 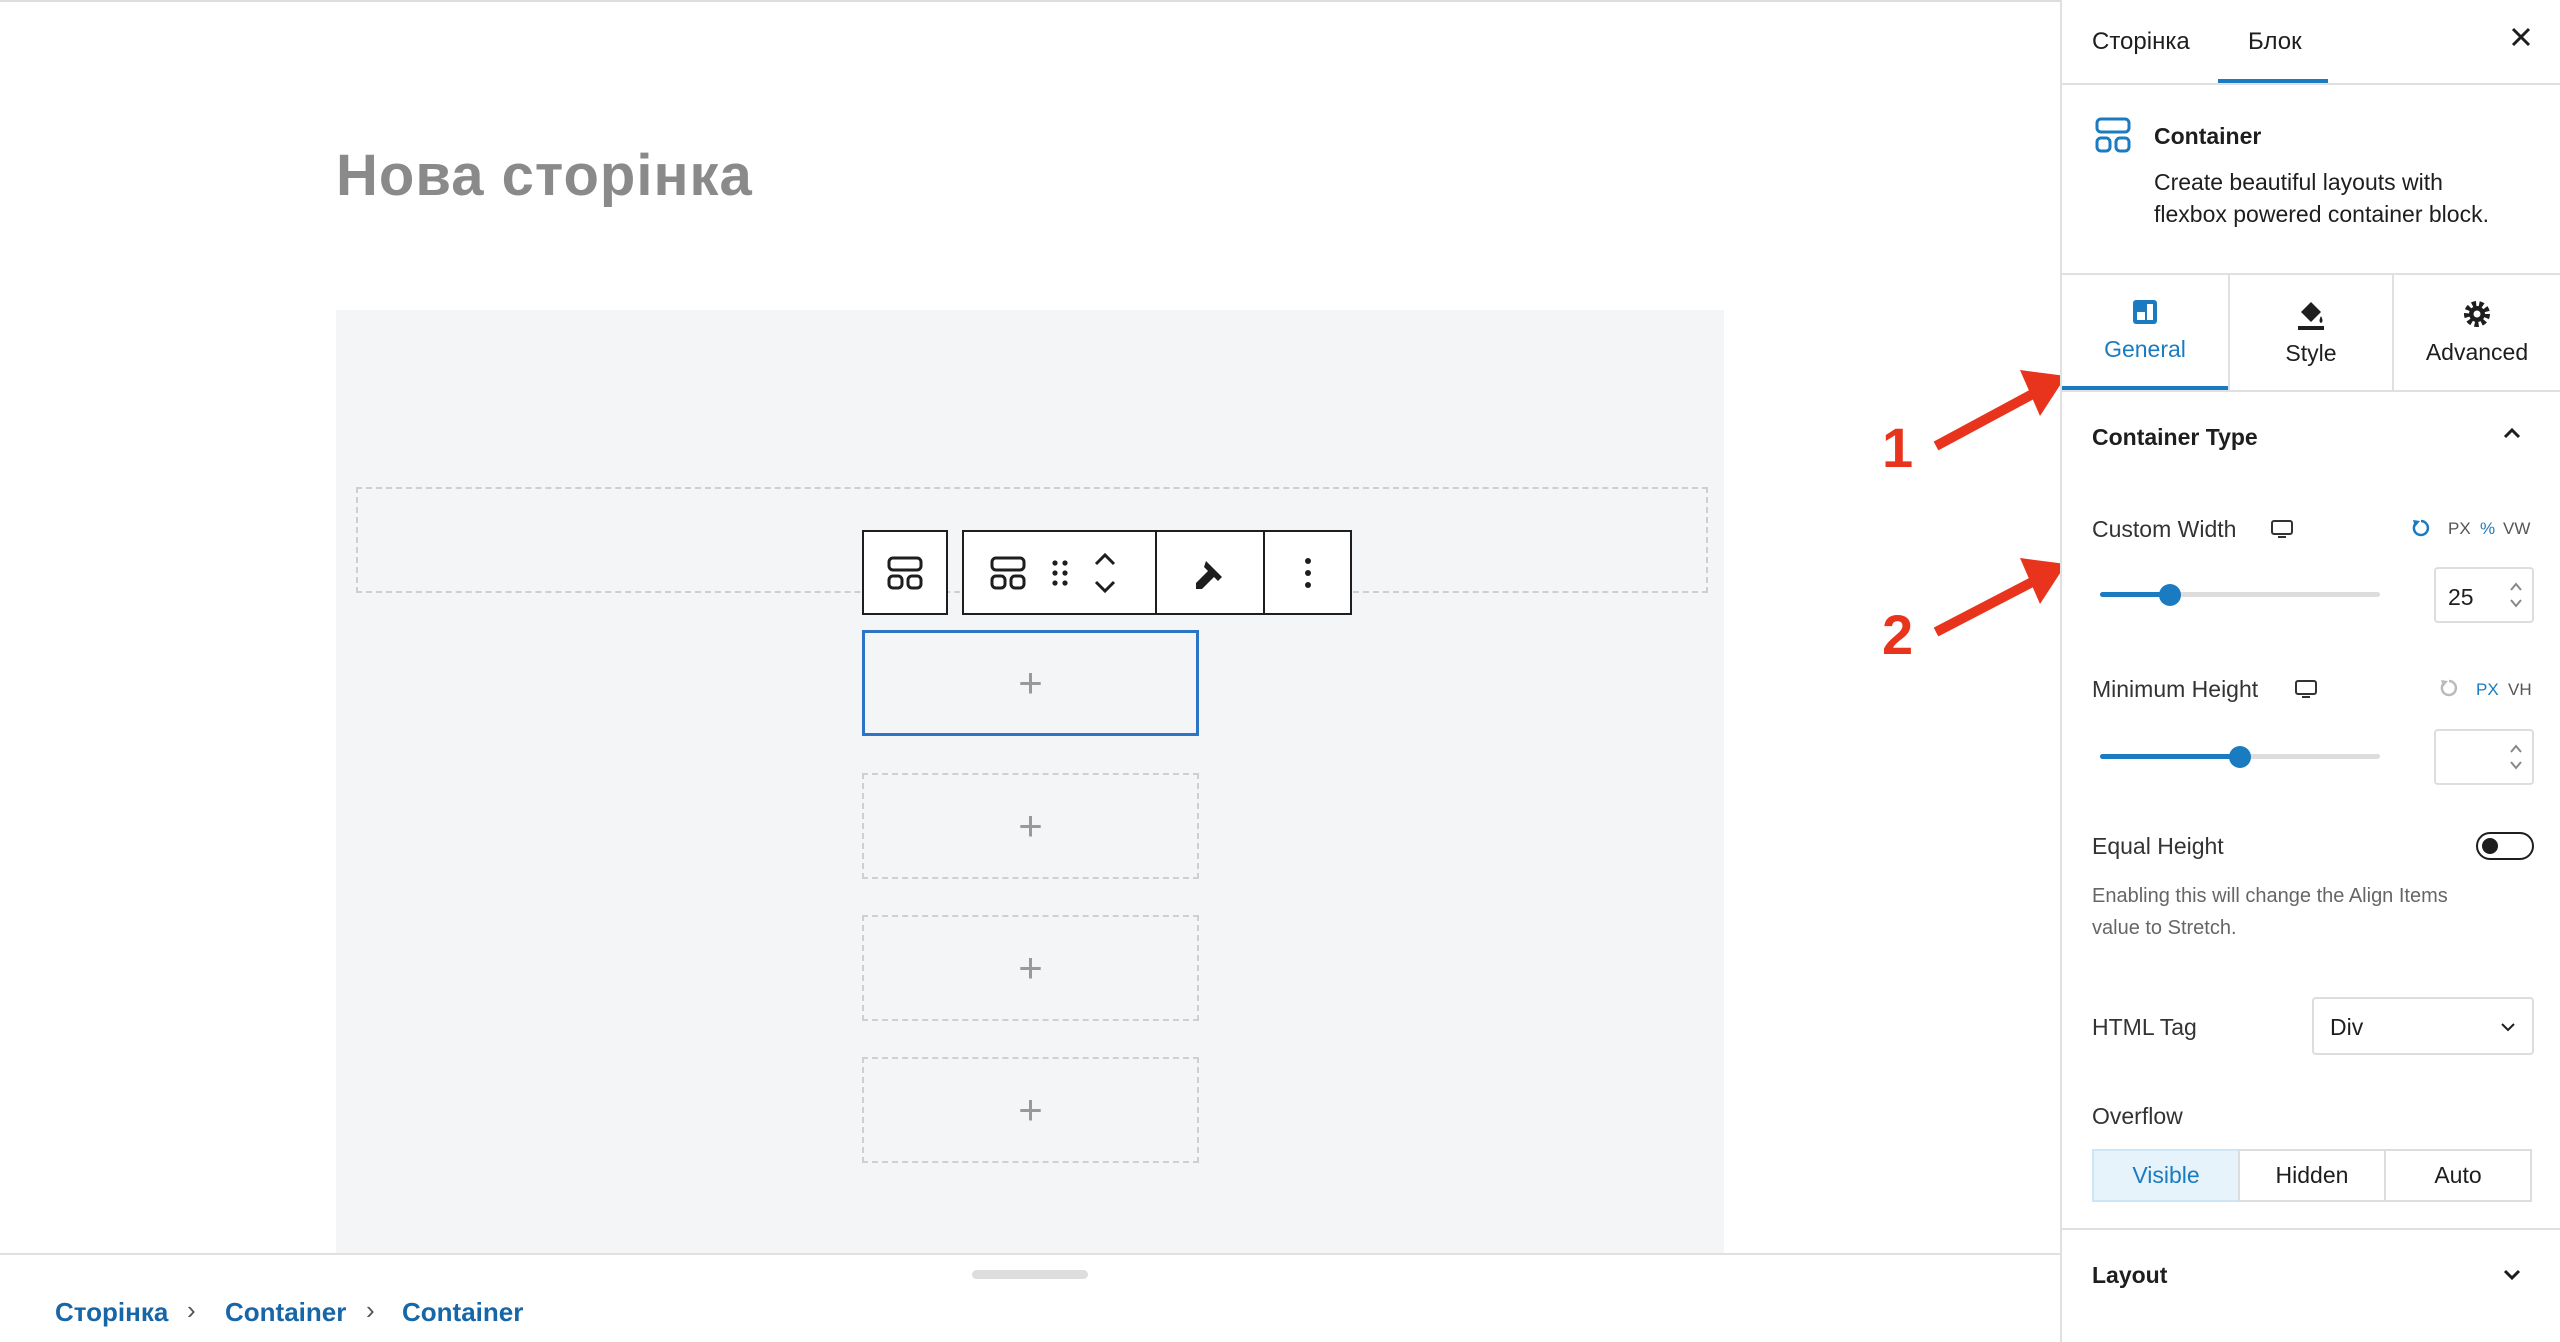 What do you see at coordinates (2423, 1026) in the screenshot?
I see `html-tag-select: Div` at bounding box center [2423, 1026].